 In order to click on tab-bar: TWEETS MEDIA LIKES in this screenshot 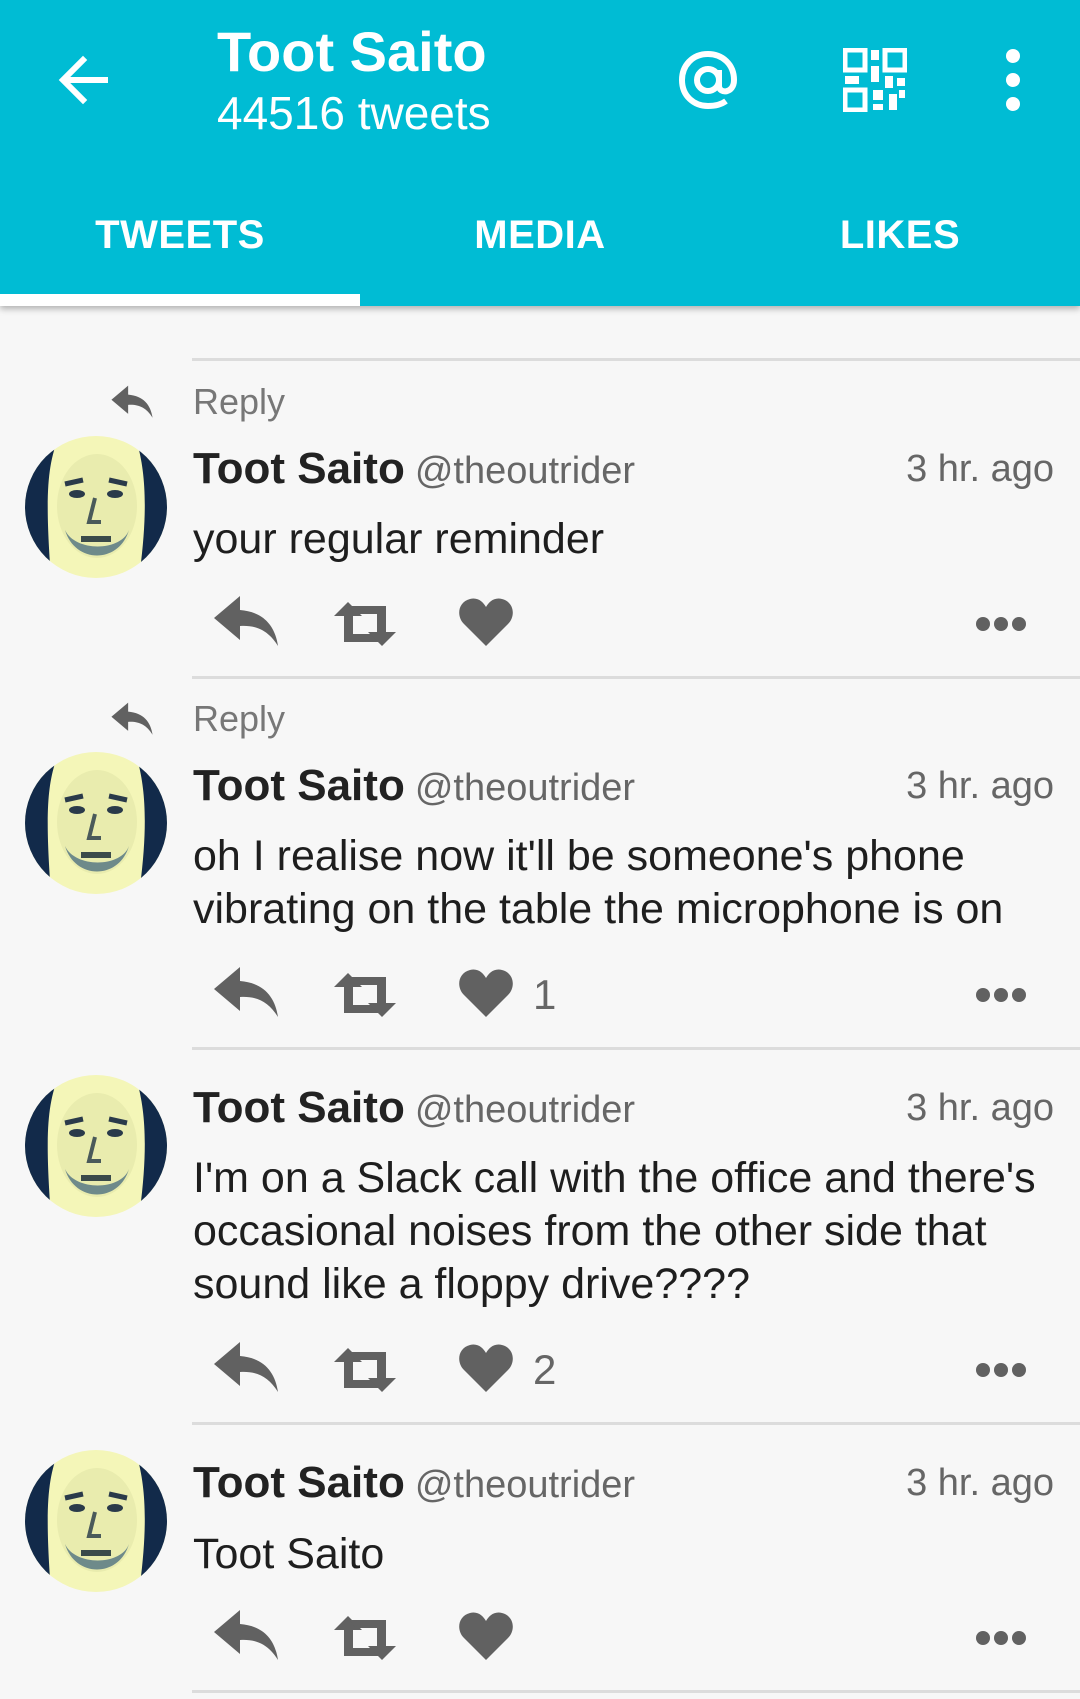, I will do `click(540, 242)`.